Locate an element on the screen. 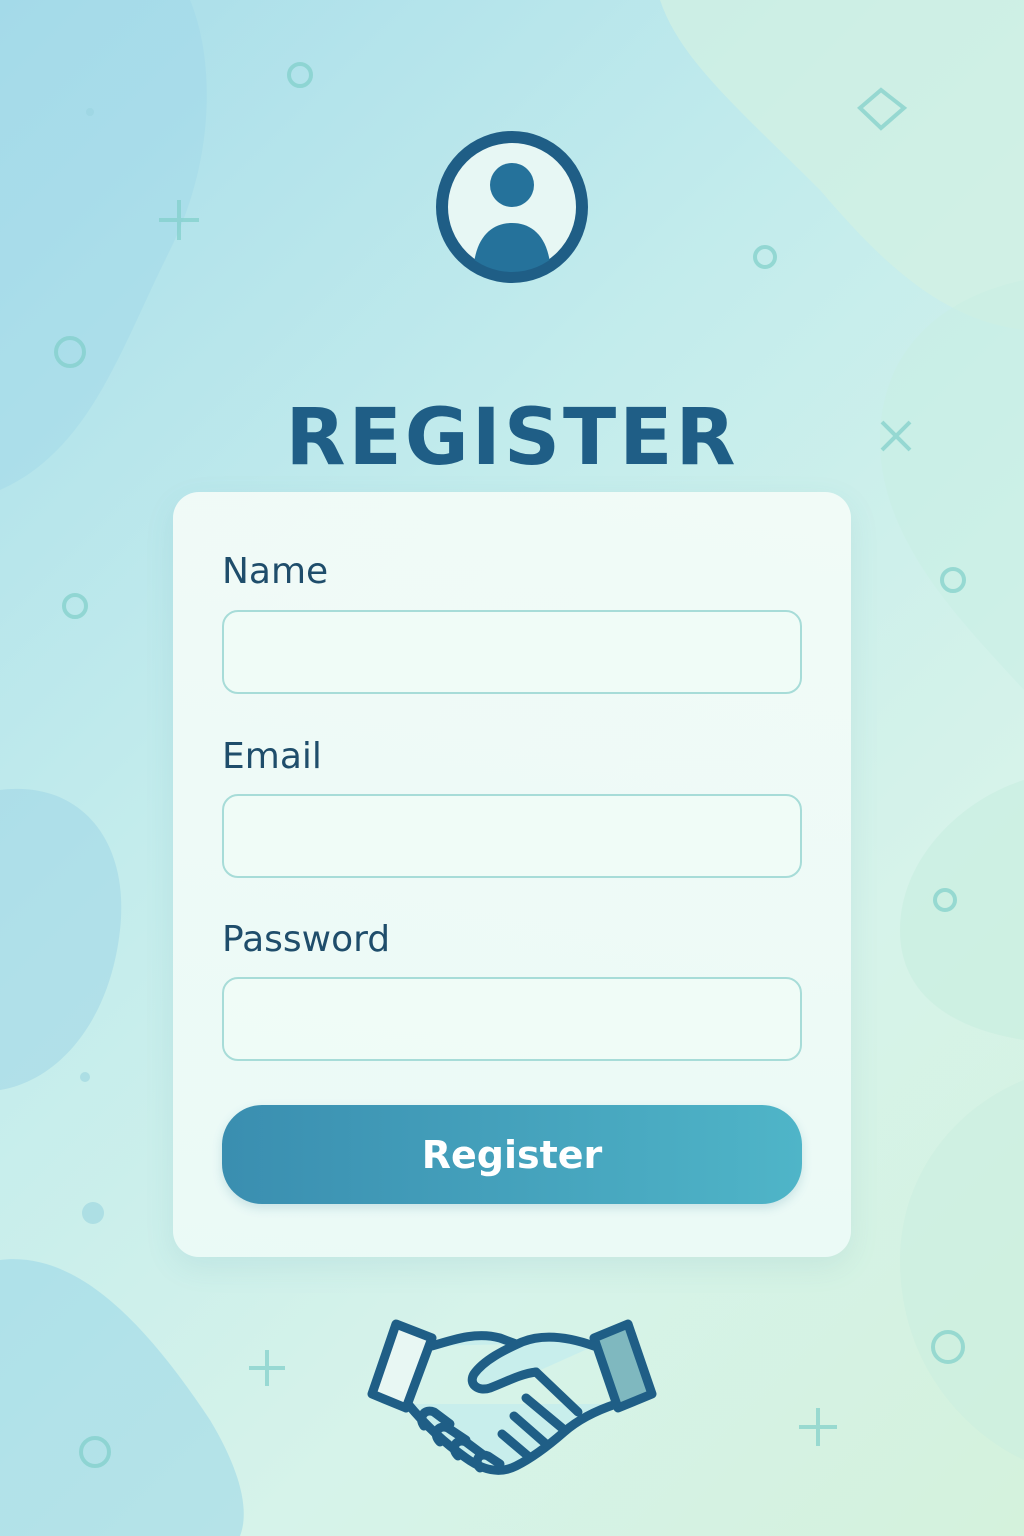  name-input is located at coordinates (512, 652).